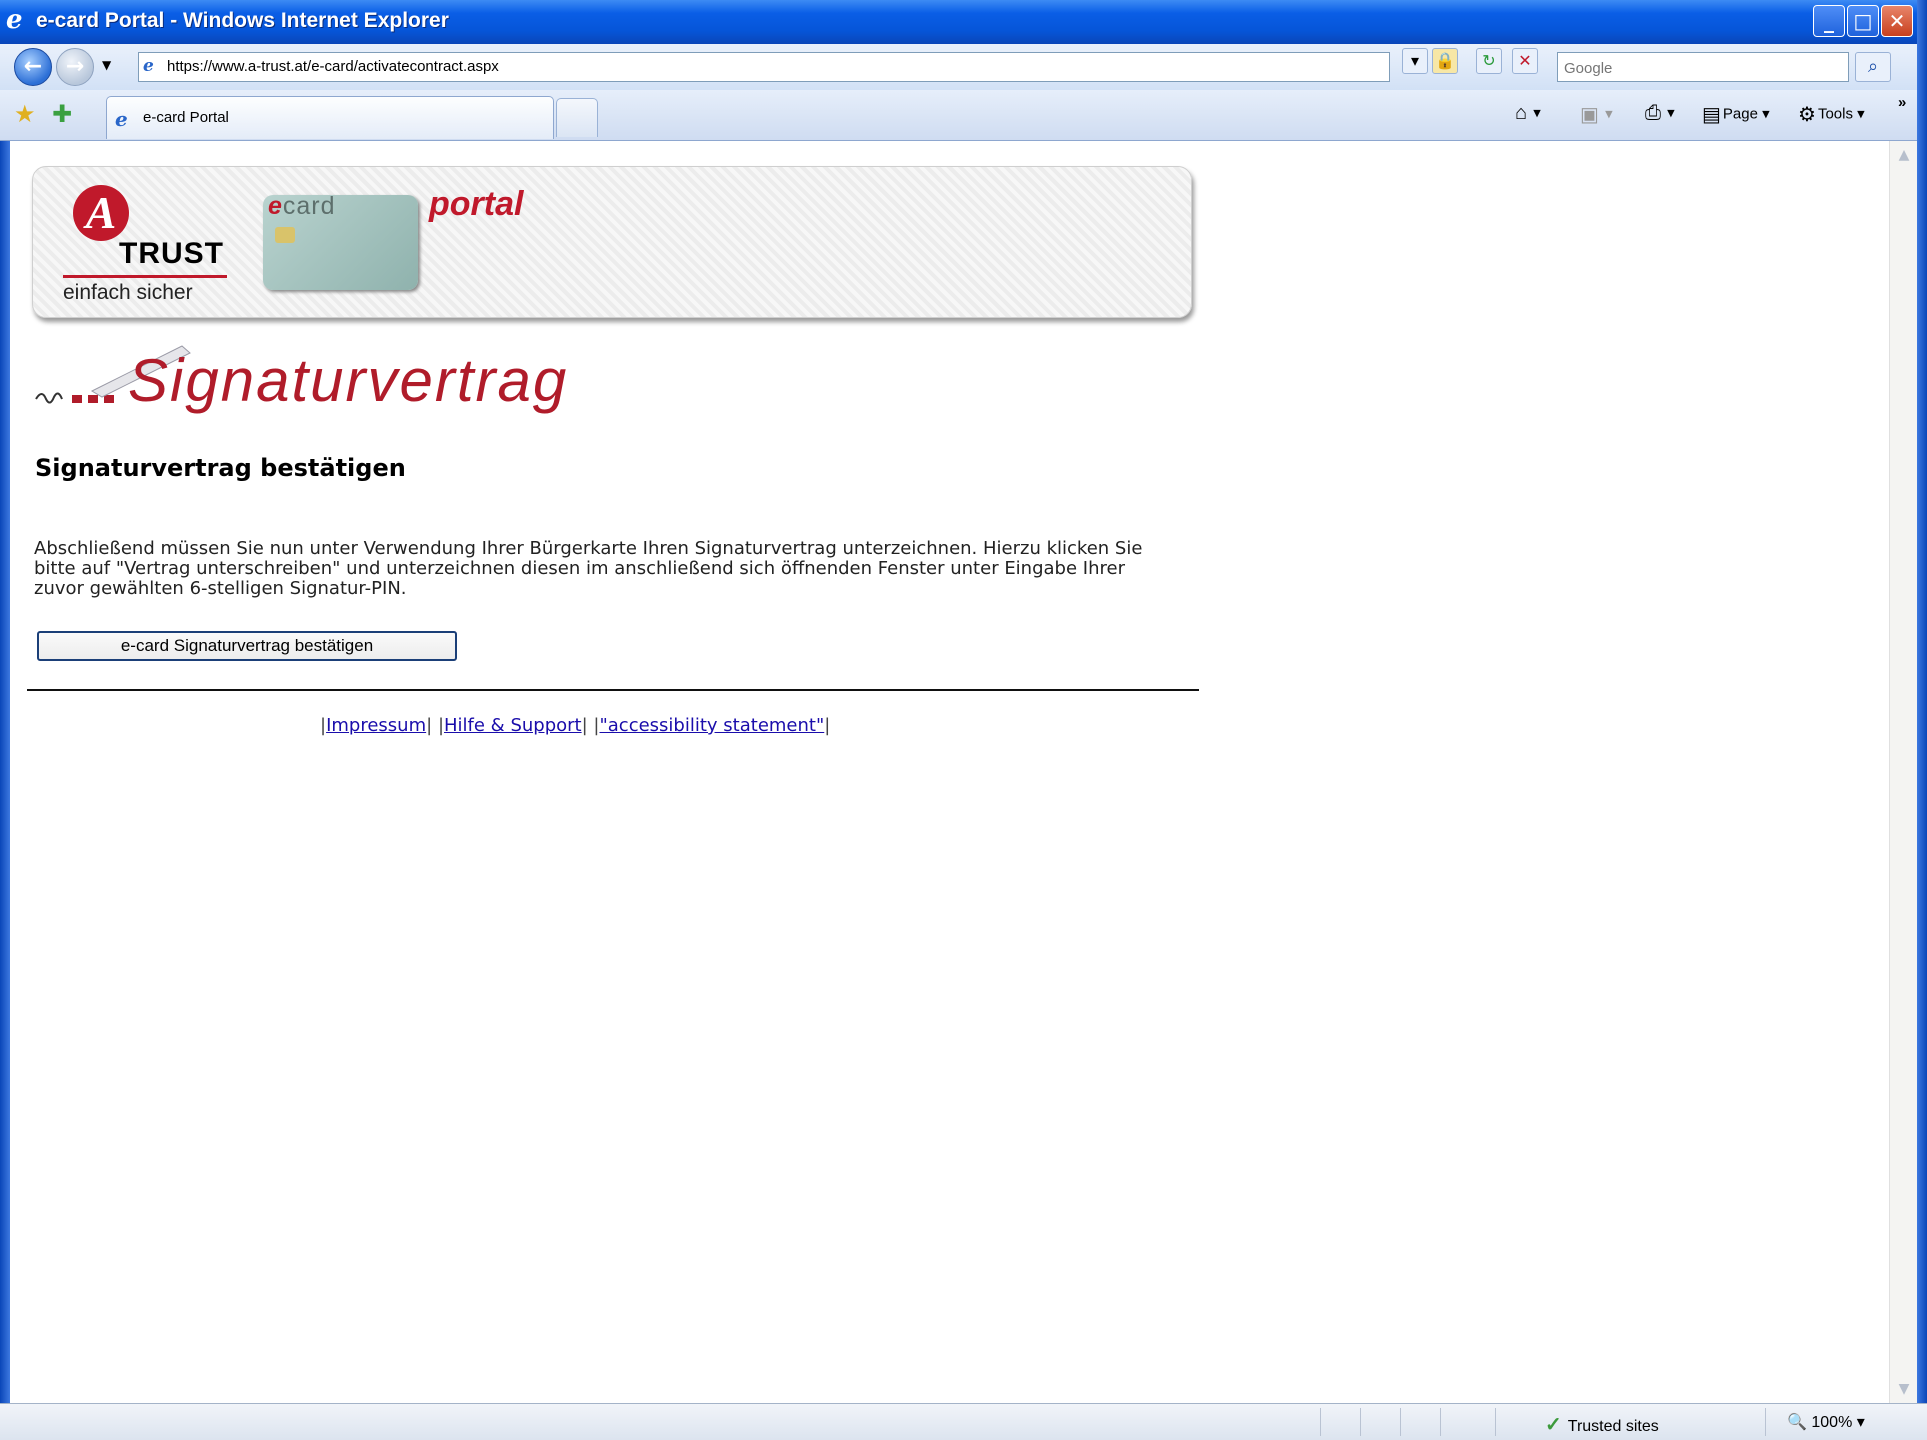 This screenshot has height=1440, width=1927. I want to click on zoom-icon: 🔍, so click(1797, 1422).